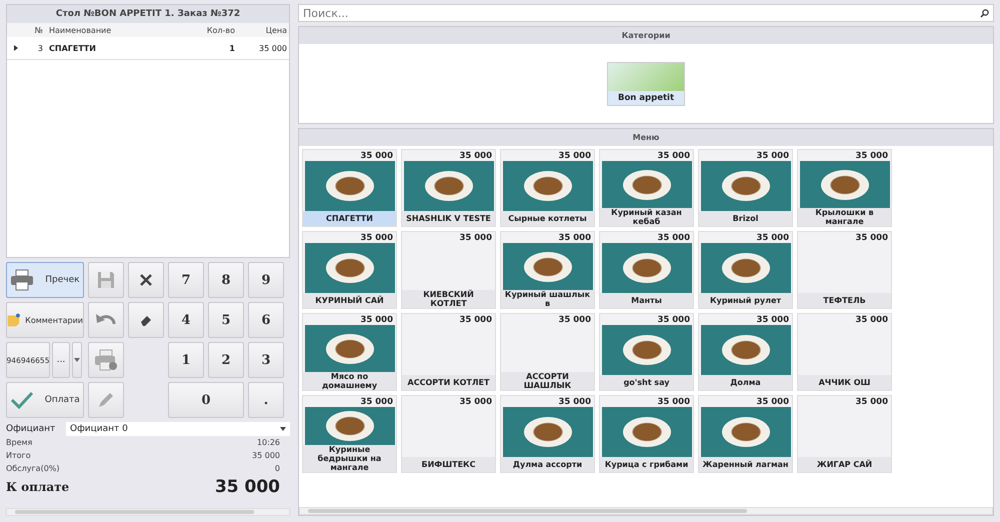 This screenshot has width=1000, height=522. I want to click on column-header: Кол-во, so click(210, 30).